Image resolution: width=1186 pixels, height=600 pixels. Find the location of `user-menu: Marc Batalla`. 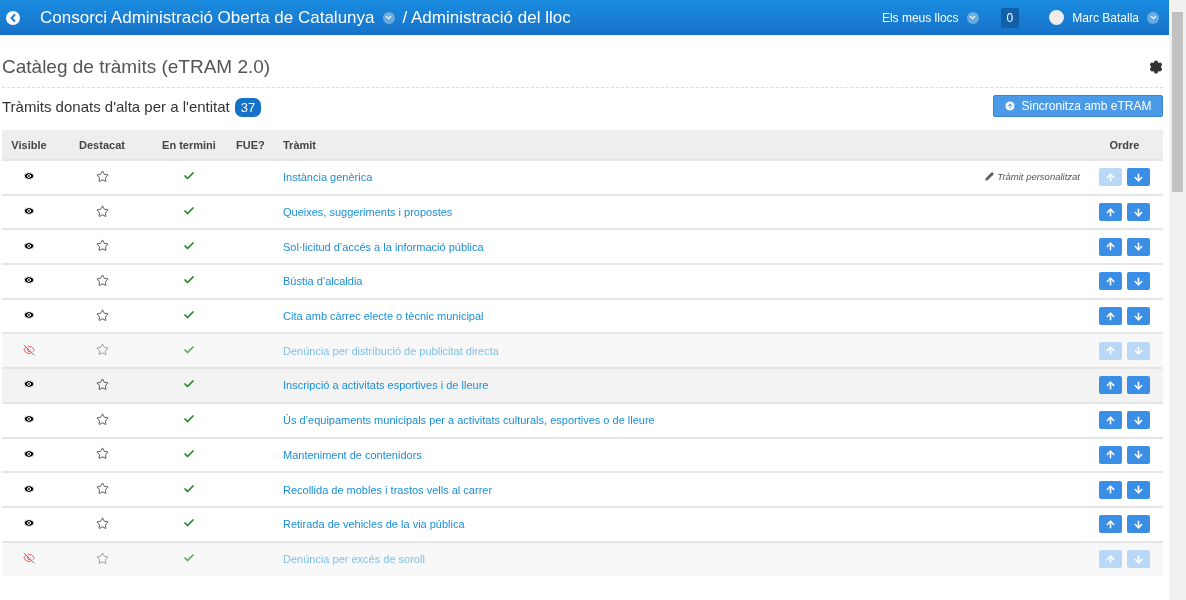

user-menu: Marc Batalla is located at coordinates (1105, 17).